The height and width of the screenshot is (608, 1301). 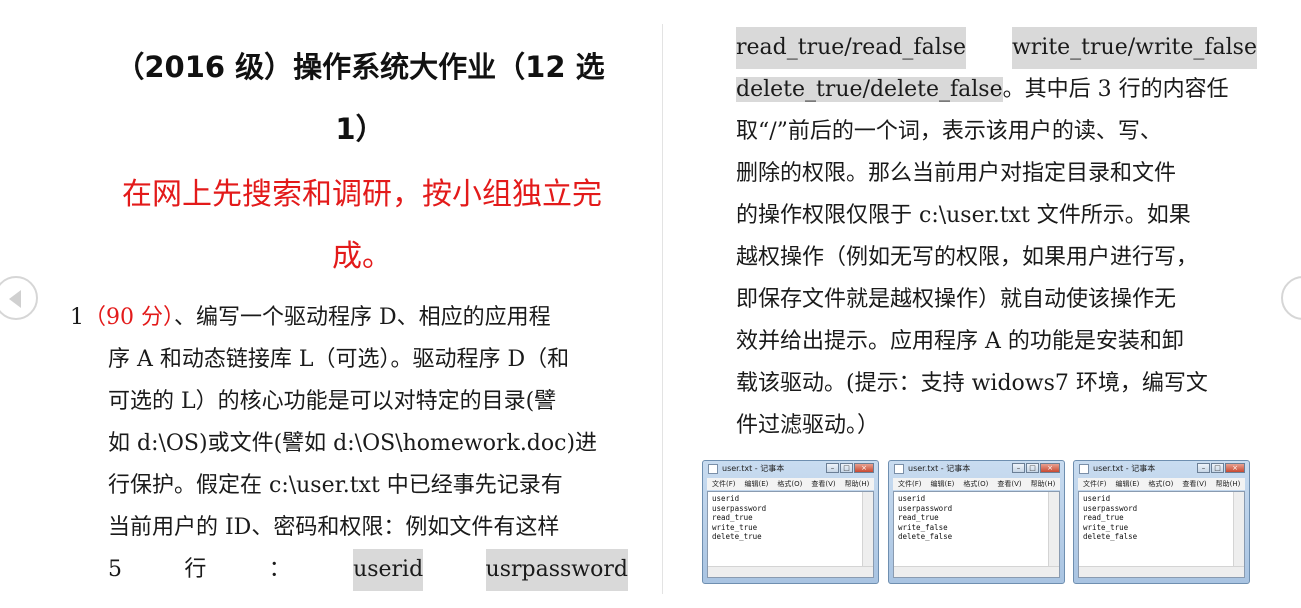 What do you see at coordinates (735, 527) in the screenshot?
I see `notepad-text-line: write_true` at bounding box center [735, 527].